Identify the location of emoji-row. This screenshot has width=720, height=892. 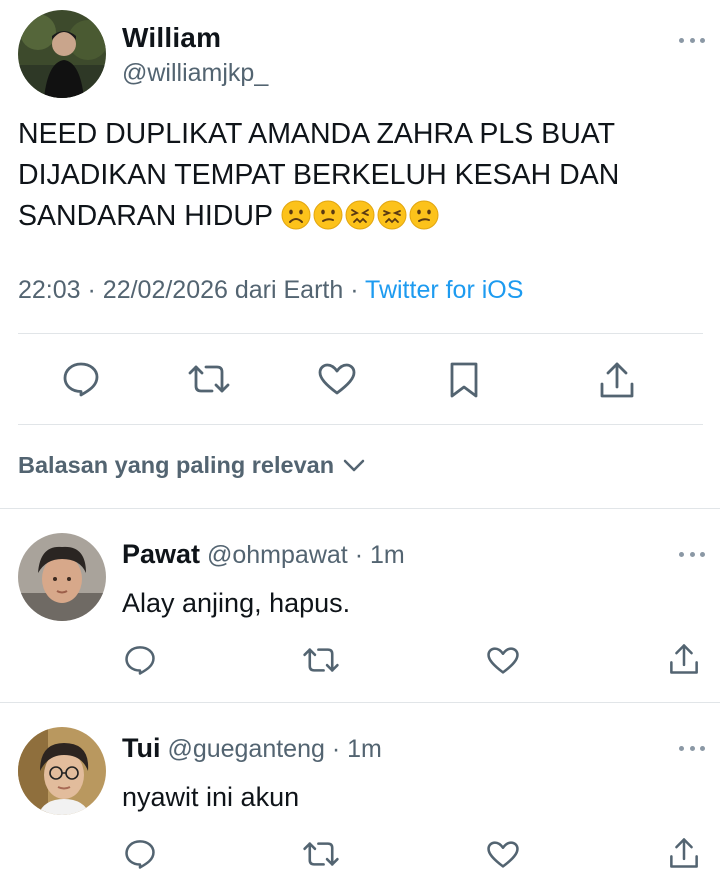
(360, 215).